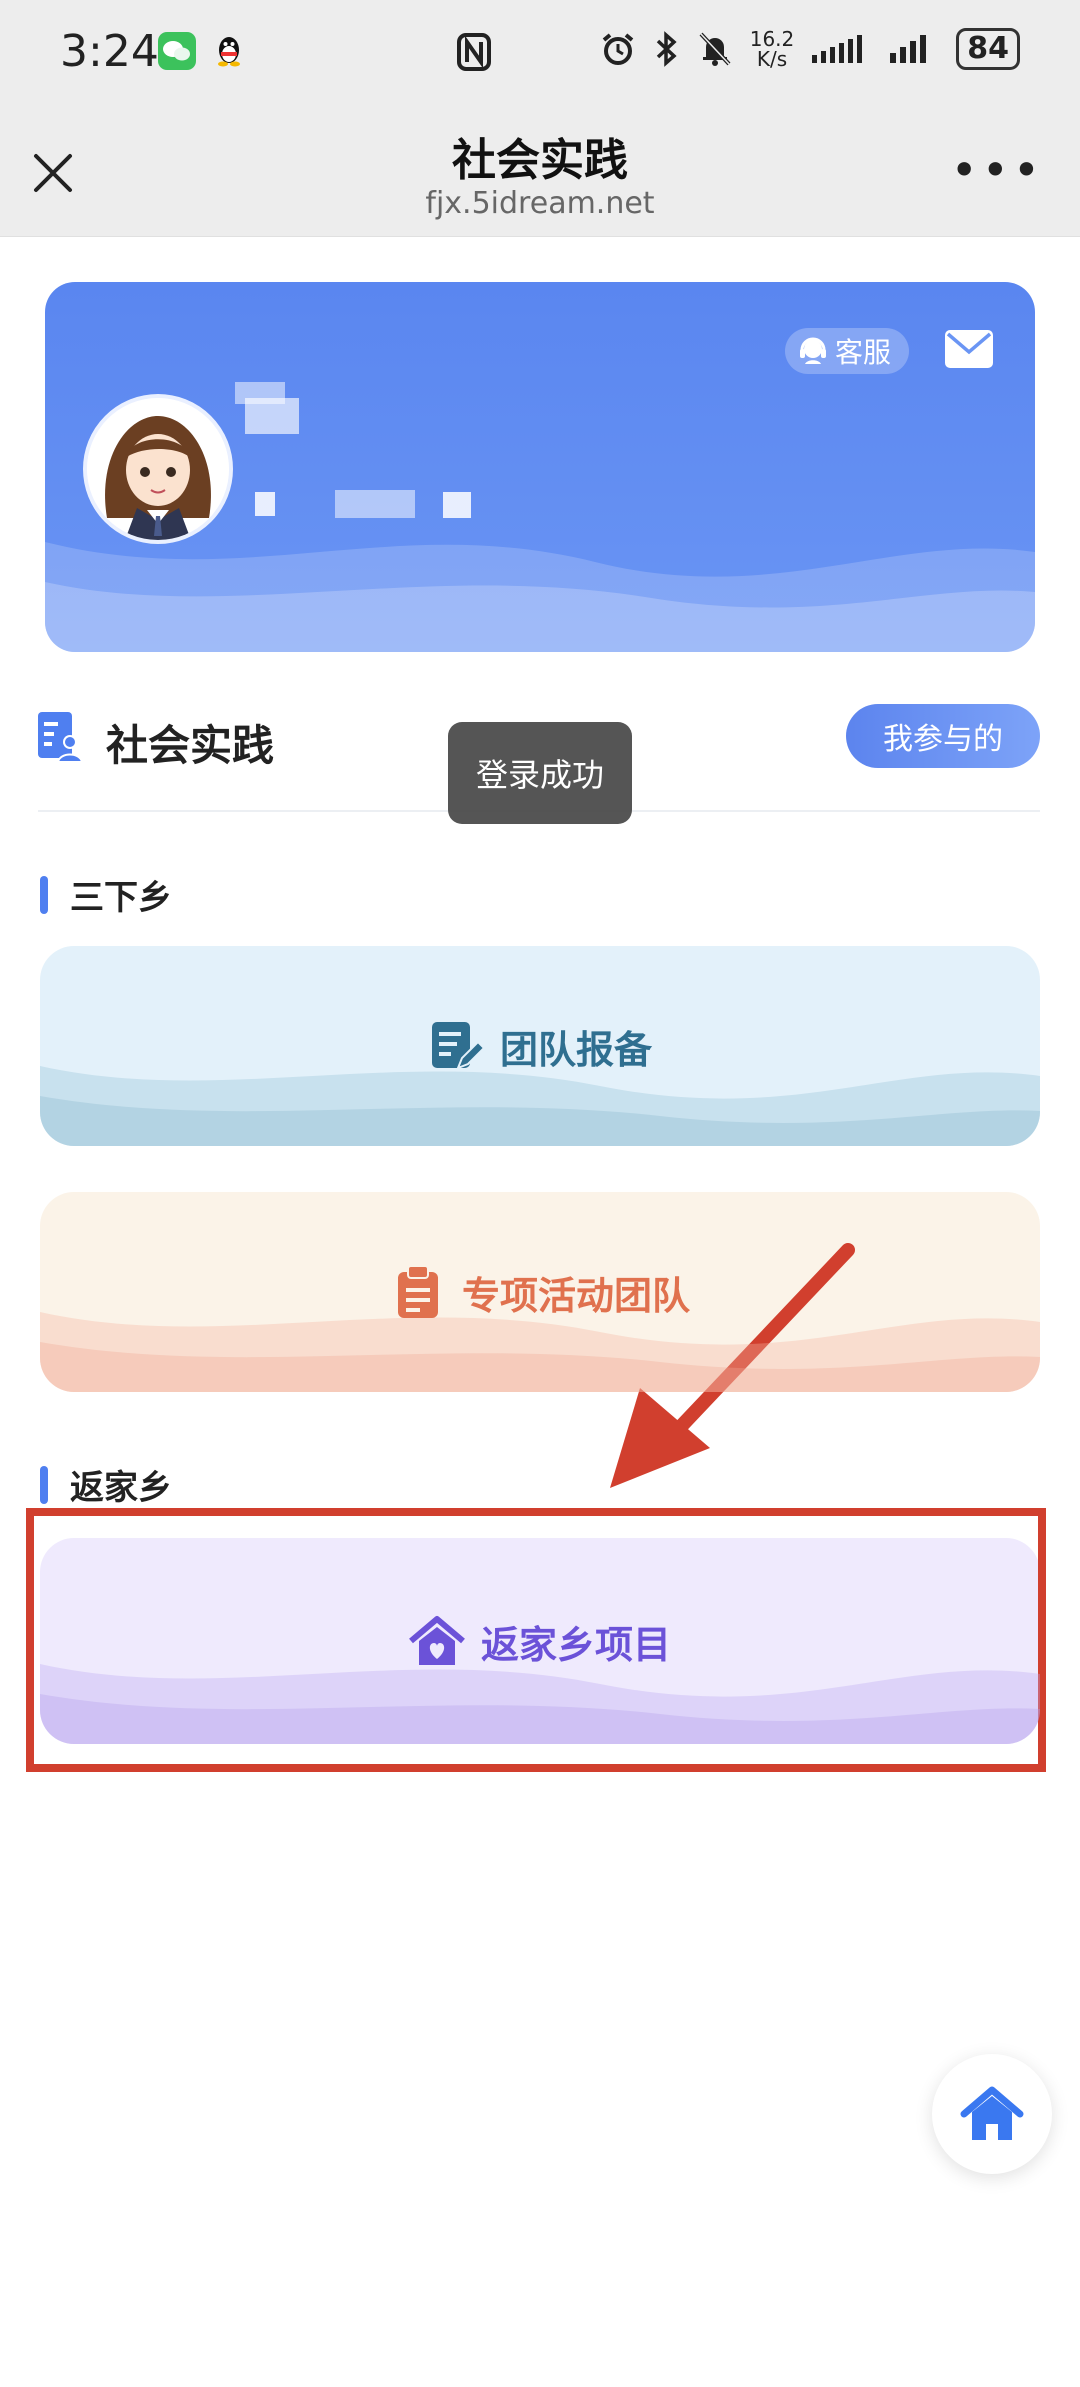 Image resolution: width=1080 pixels, height=2387 pixels. I want to click on profile-card: 客服, so click(540, 467).